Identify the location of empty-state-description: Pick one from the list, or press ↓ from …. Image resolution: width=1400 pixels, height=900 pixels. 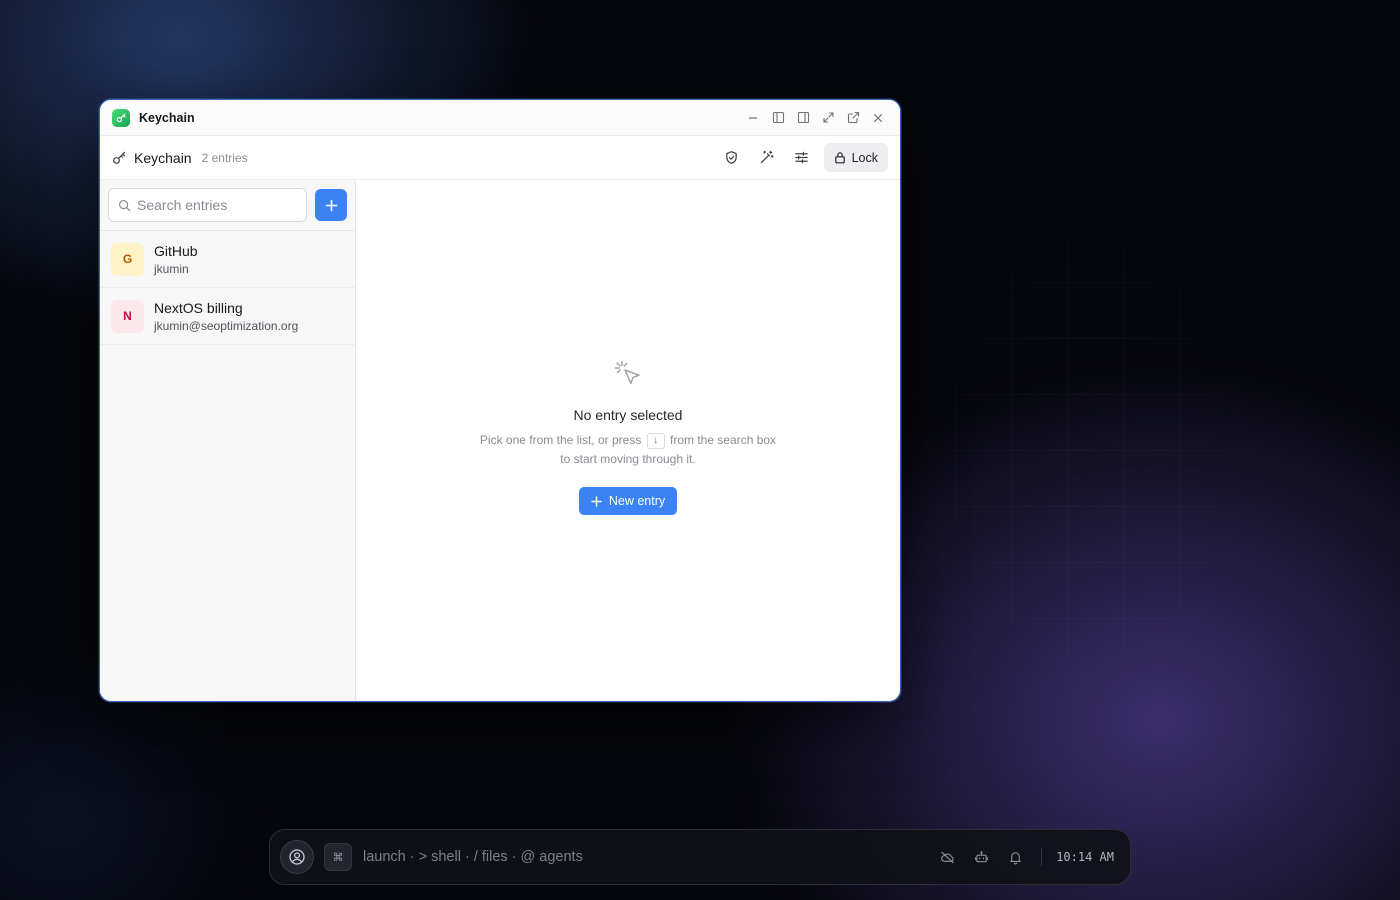
(628, 450).